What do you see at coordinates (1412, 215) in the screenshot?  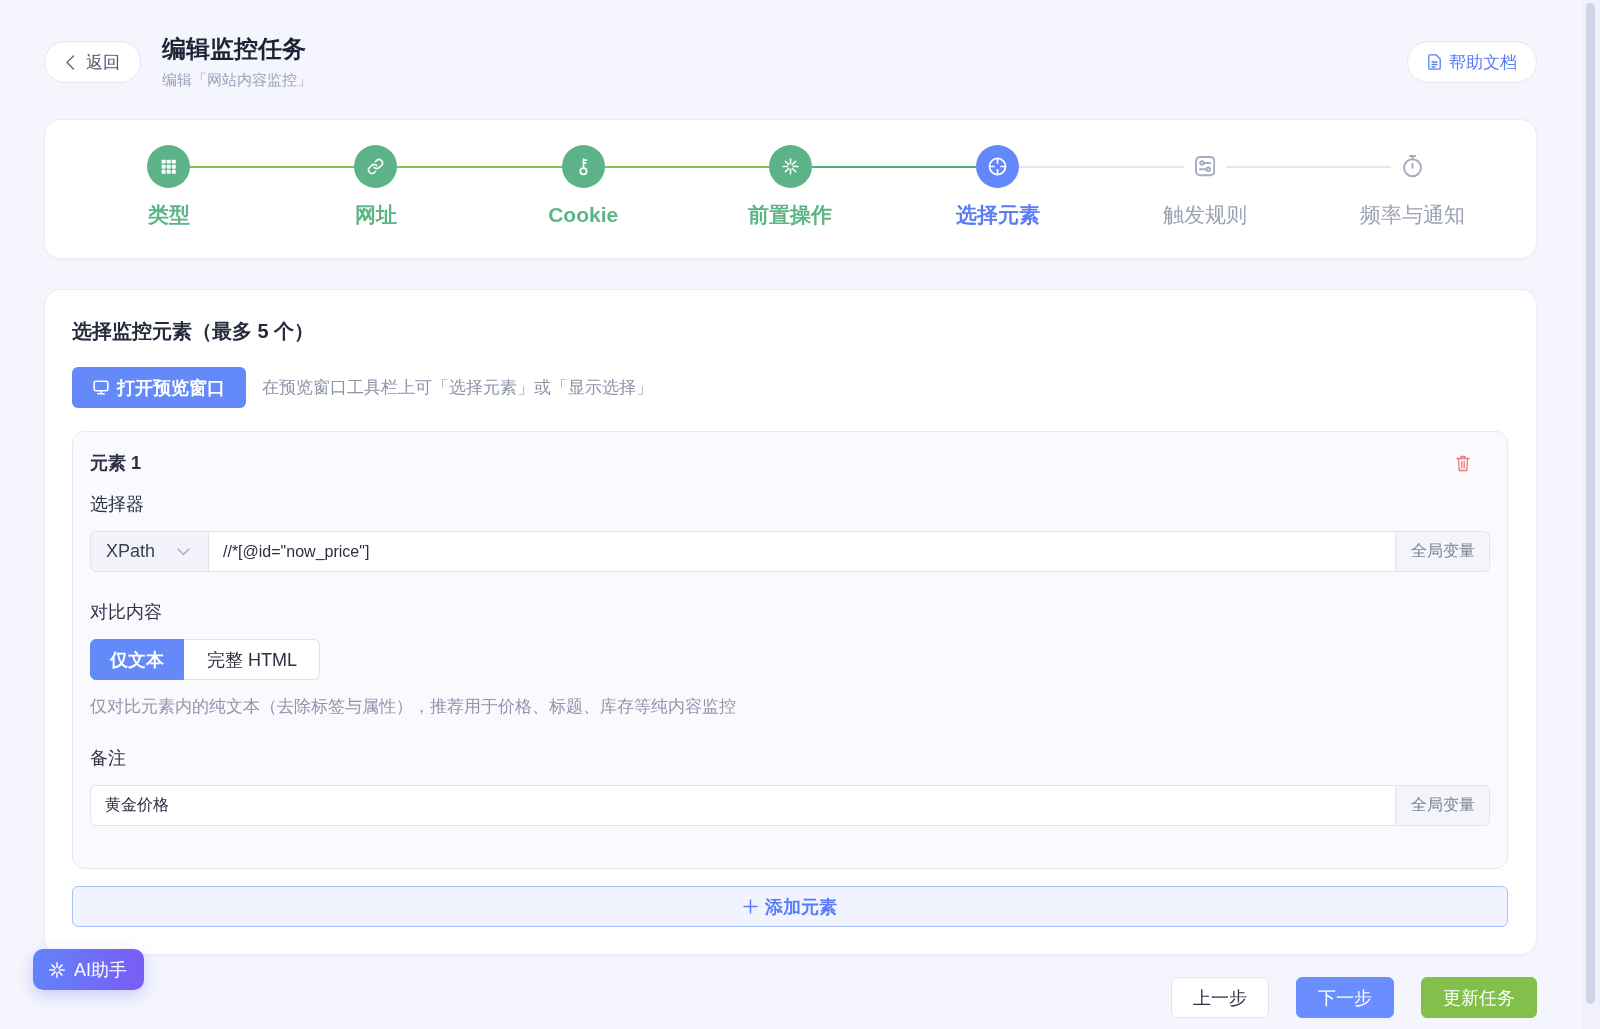 I see `step-label: 频率与通知` at bounding box center [1412, 215].